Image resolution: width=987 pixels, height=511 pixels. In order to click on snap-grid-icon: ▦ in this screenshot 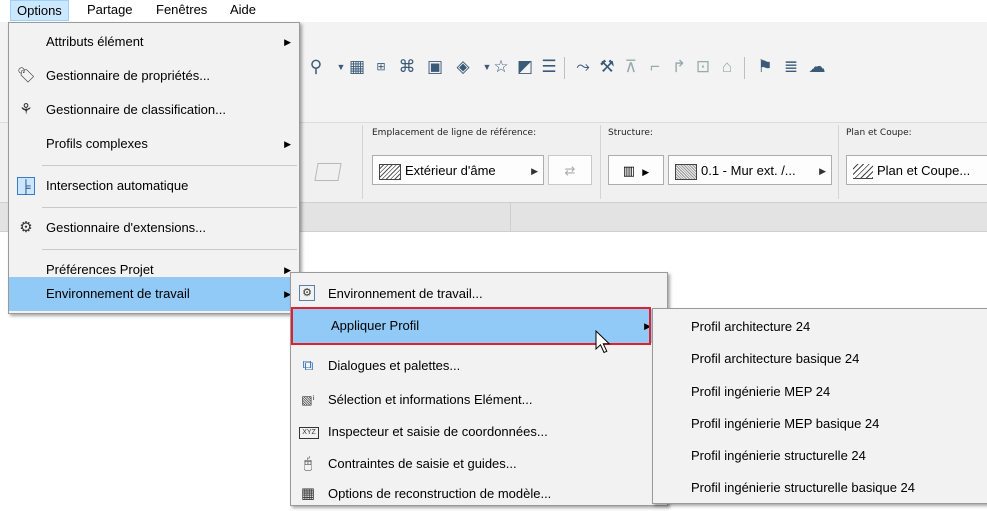, I will do `click(357, 67)`.